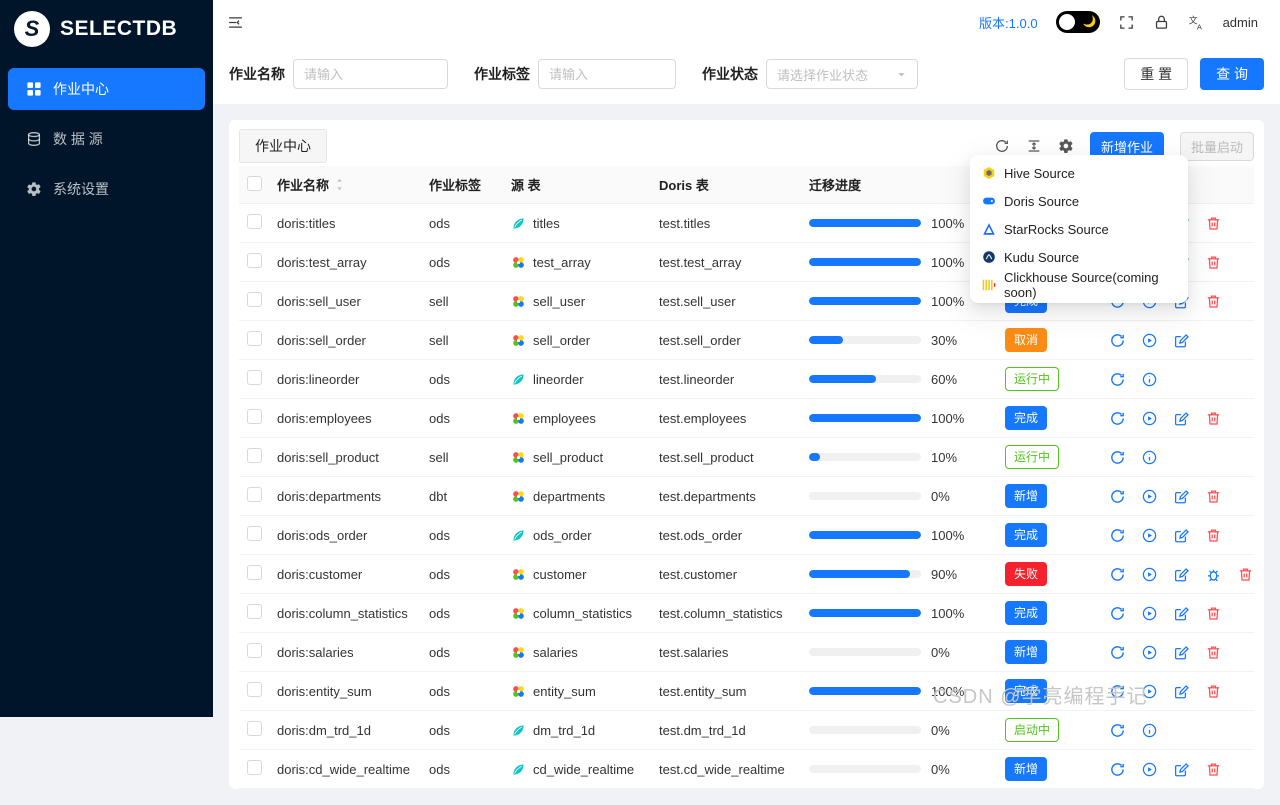 The width and height of the screenshot is (1280, 805). Describe the element at coordinates (106, 189) in the screenshot. I see `sidebar-item: 系统设置` at that location.